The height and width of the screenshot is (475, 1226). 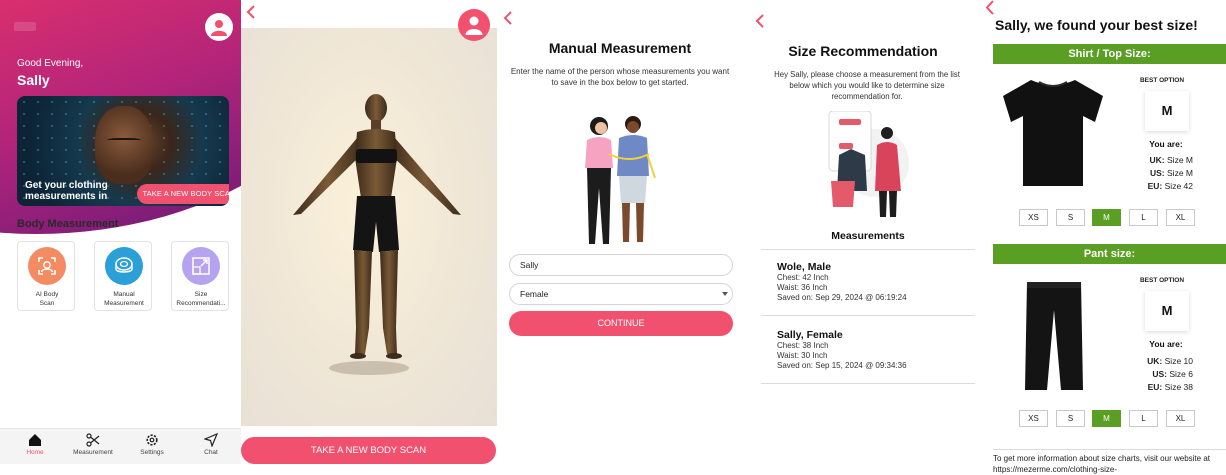 I want to click on eu-size-row: EU: Size 38, so click(x=1170, y=387).